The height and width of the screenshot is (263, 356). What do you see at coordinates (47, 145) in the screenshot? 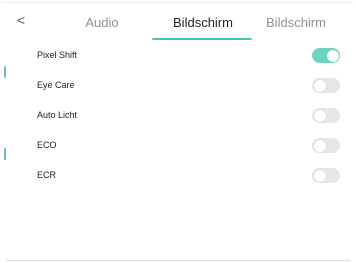
I see `setting-label: ECO` at bounding box center [47, 145].